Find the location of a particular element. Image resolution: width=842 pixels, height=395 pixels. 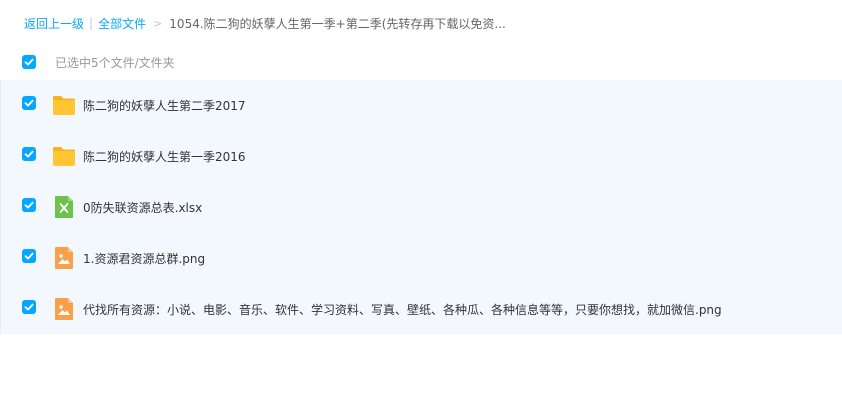

file-name: 陈二狗的妖孽人生第一季2016 is located at coordinates (164, 156).